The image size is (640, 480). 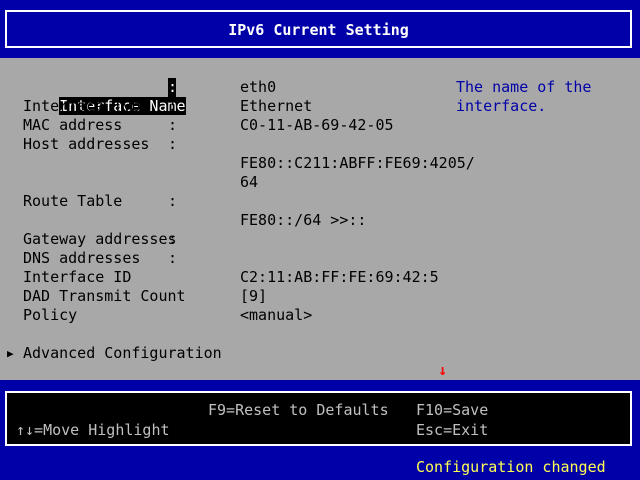 What do you see at coordinates (72, 201) in the screenshot?
I see `field-label-route-table: Route Table` at bounding box center [72, 201].